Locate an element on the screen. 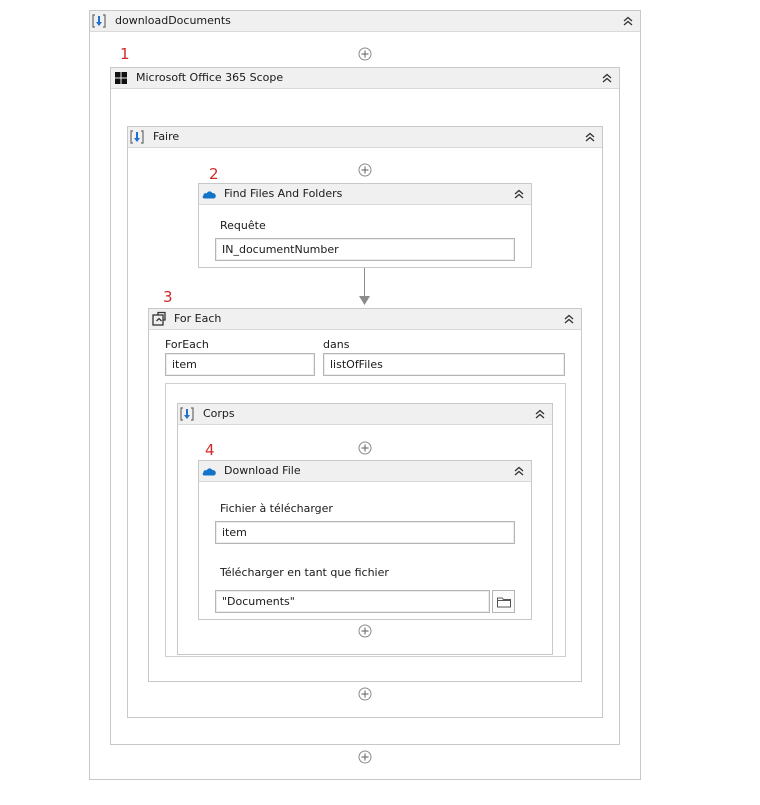  annotation-2: 2 is located at coordinates (214, 174).